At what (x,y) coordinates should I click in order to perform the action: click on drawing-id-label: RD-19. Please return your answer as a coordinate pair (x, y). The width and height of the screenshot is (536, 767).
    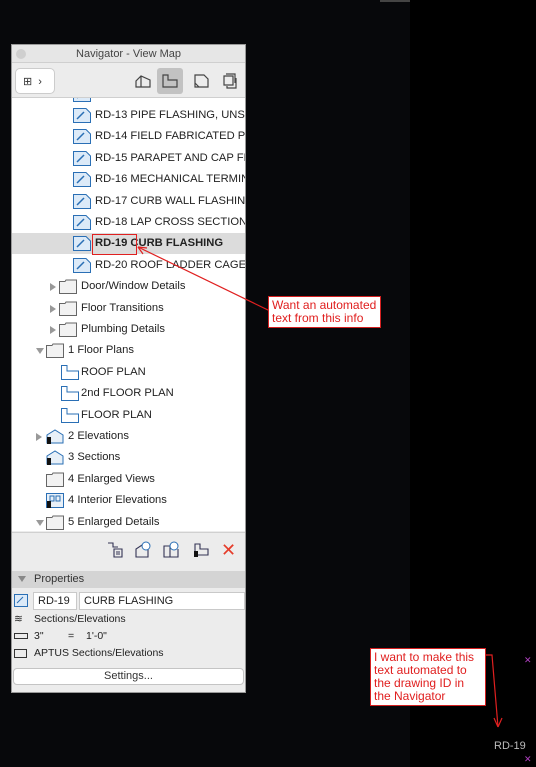
    Looking at the image, I should click on (510, 746).